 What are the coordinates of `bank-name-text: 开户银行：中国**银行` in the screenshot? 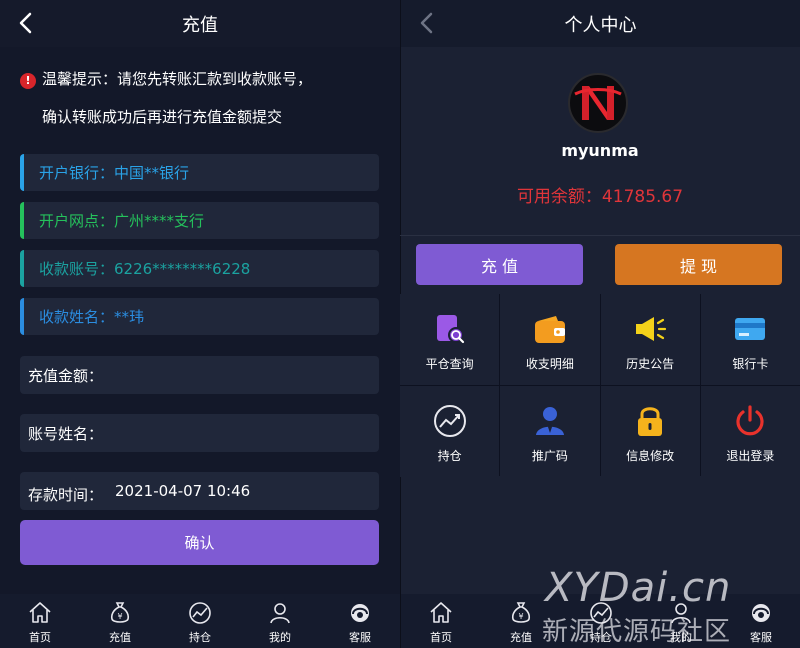 It's located at (114, 173).